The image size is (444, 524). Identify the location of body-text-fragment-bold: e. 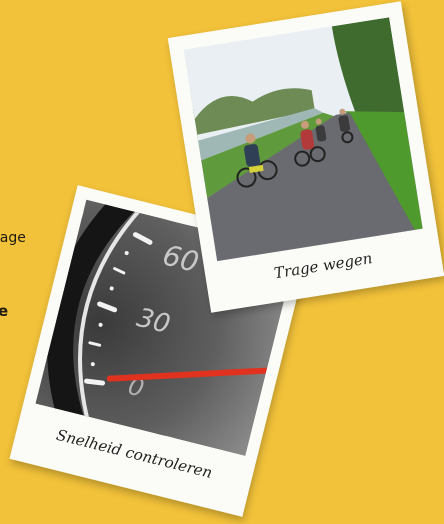
(4, 311).